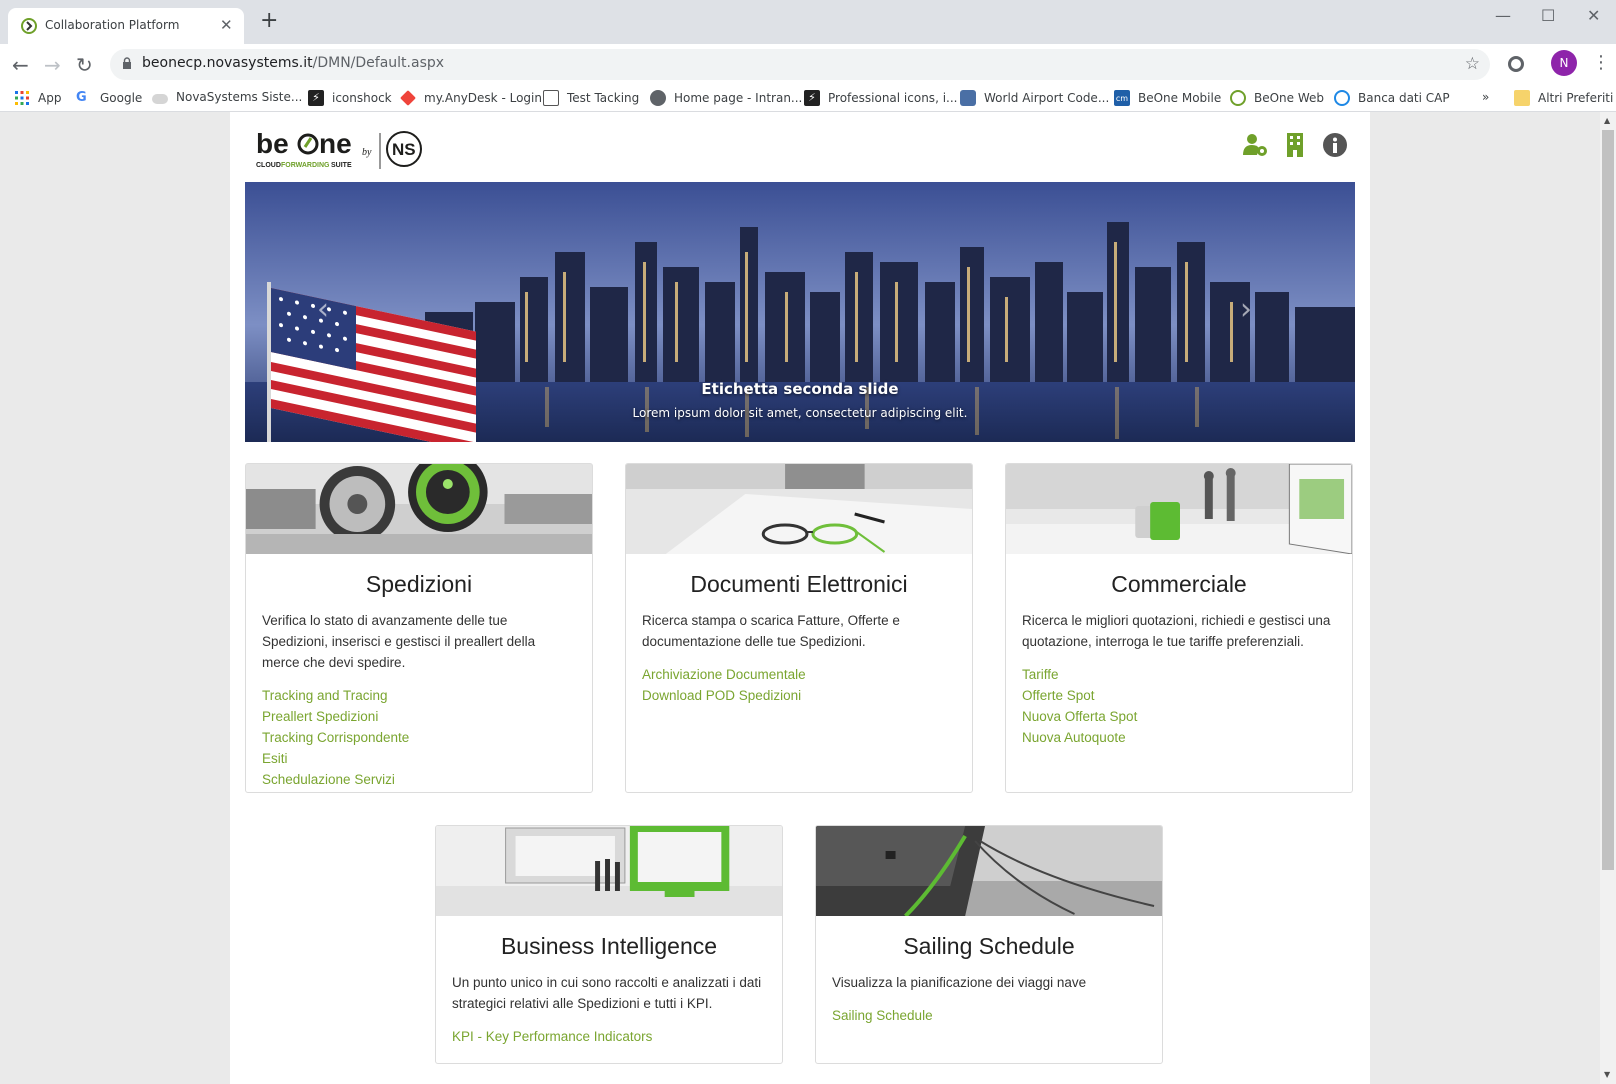 The height and width of the screenshot is (1084, 1616). What do you see at coordinates (112, 25) in the screenshot?
I see `tab-title: Collaboration Platform` at bounding box center [112, 25].